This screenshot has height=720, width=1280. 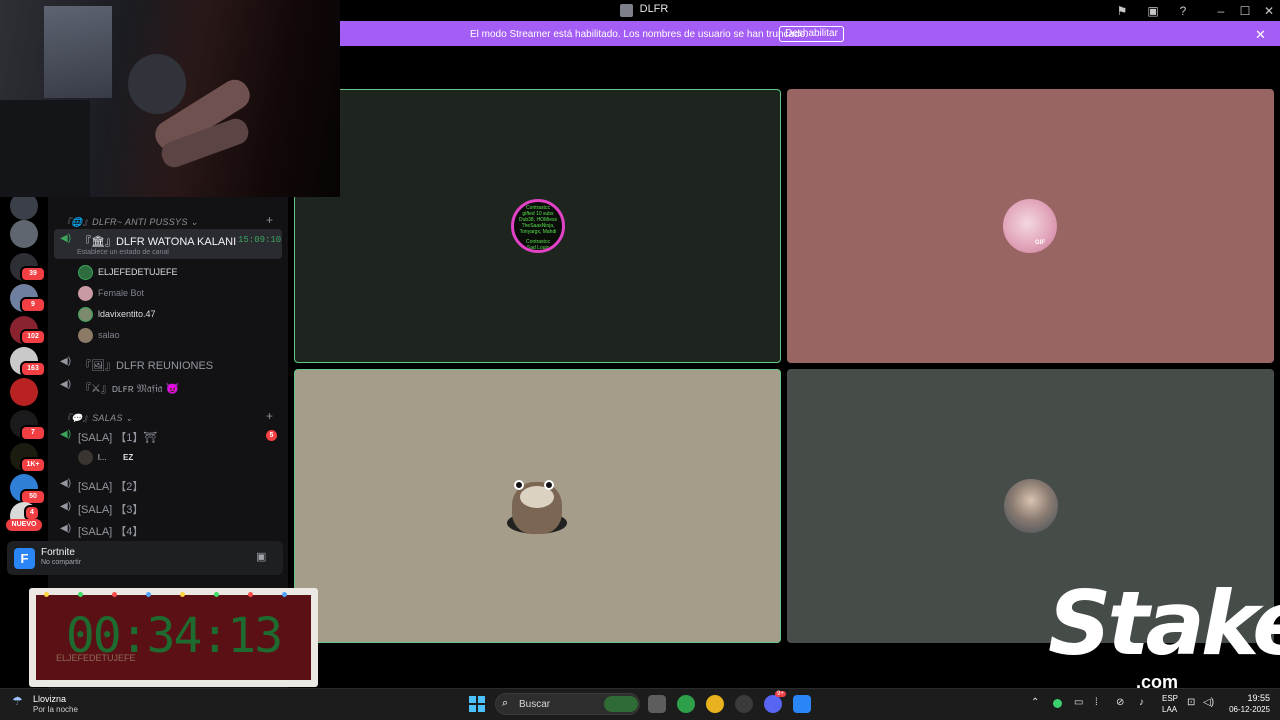 What do you see at coordinates (1096, 702) in the screenshot?
I see `tray-grid-icon: ⁞` at bounding box center [1096, 702].